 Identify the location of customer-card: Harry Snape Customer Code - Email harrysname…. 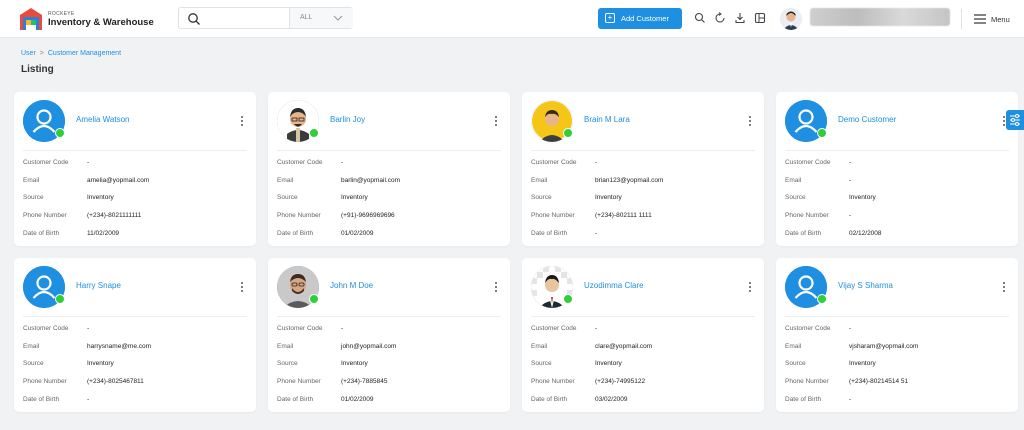
(135, 335).